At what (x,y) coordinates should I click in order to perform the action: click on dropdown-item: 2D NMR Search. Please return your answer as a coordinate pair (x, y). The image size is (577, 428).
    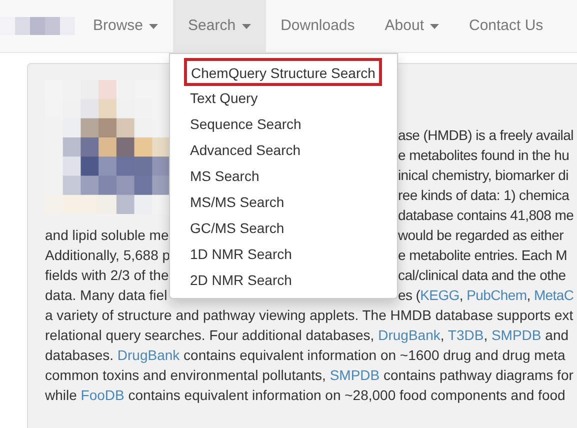
    Looking at the image, I should click on (283, 281).